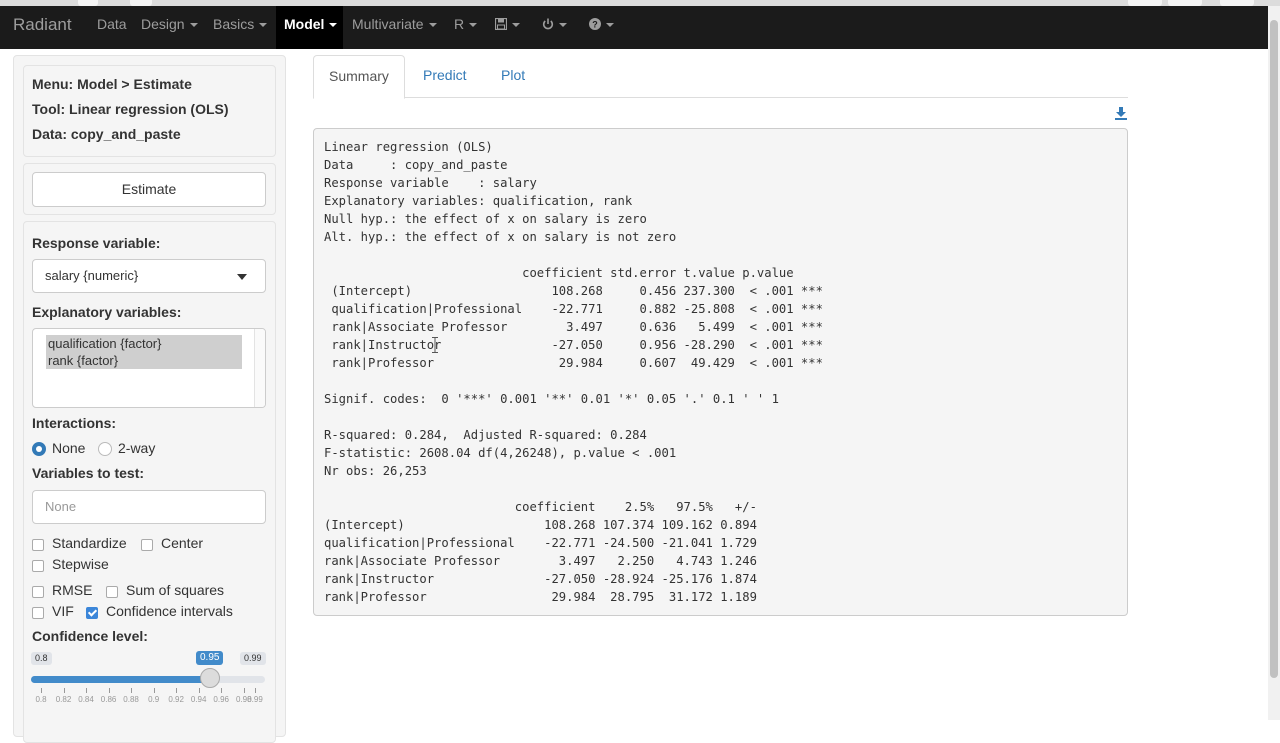  What do you see at coordinates (108, 699) in the screenshot?
I see `slider-tick-label: 0.86` at bounding box center [108, 699].